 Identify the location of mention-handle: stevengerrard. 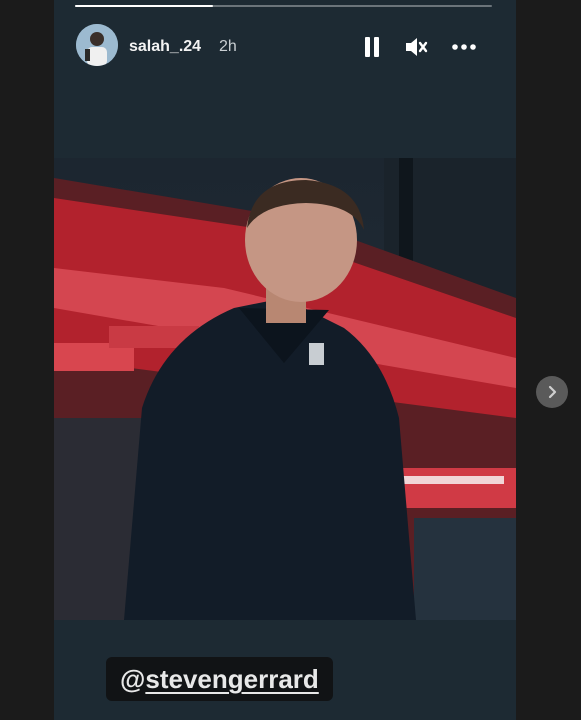
(232, 679).